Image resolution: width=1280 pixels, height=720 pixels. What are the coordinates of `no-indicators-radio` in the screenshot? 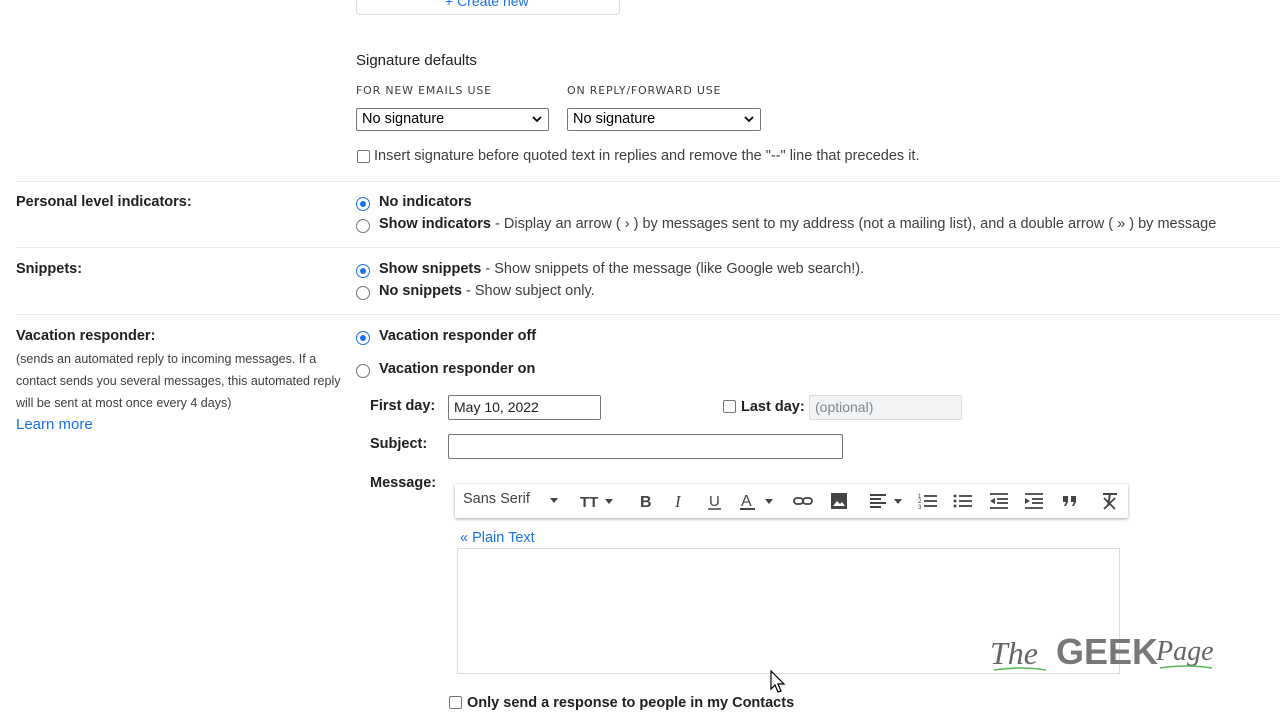 It's located at (363, 204).